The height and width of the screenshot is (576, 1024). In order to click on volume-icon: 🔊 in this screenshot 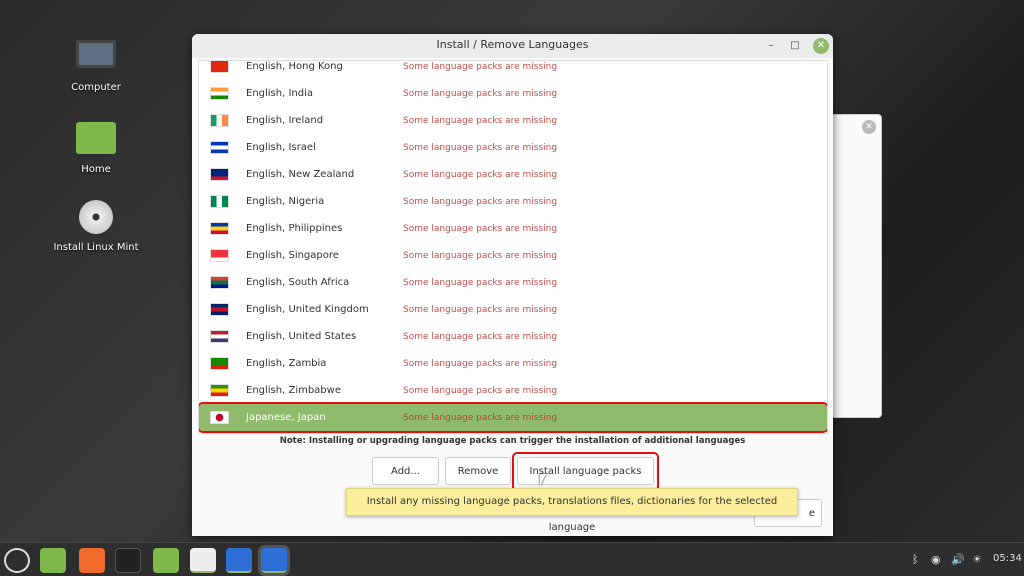, I will do `click(958, 559)`.